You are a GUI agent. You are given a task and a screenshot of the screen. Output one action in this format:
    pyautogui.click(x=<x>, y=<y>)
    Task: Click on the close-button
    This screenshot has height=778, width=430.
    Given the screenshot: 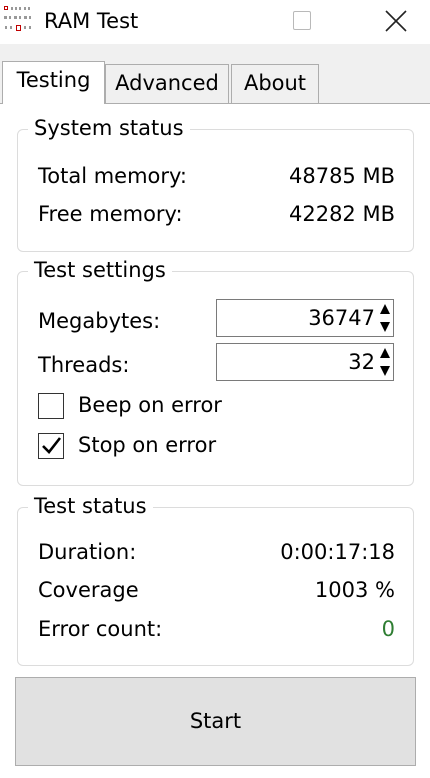 What is the action you would take?
    pyautogui.click(x=396, y=22)
    